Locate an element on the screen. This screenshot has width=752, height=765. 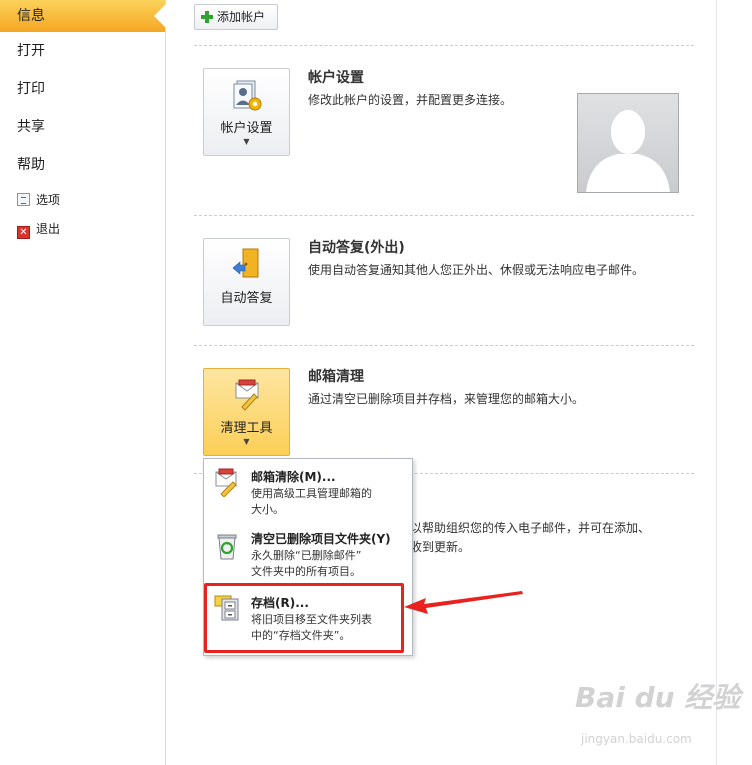
nav-exit-label: 退出 is located at coordinates (48, 229).